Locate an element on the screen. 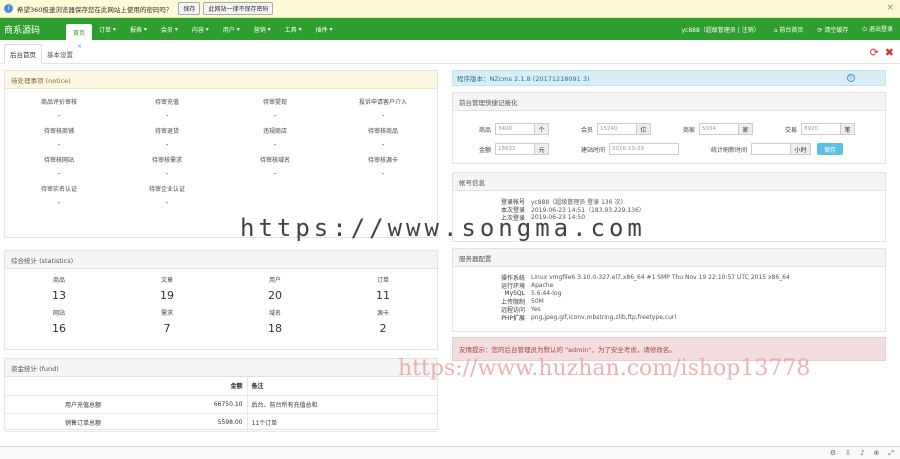 Image resolution: width=900 pixels, height=459 pixels. update-check-icon: ↻ is located at coordinates (851, 78).